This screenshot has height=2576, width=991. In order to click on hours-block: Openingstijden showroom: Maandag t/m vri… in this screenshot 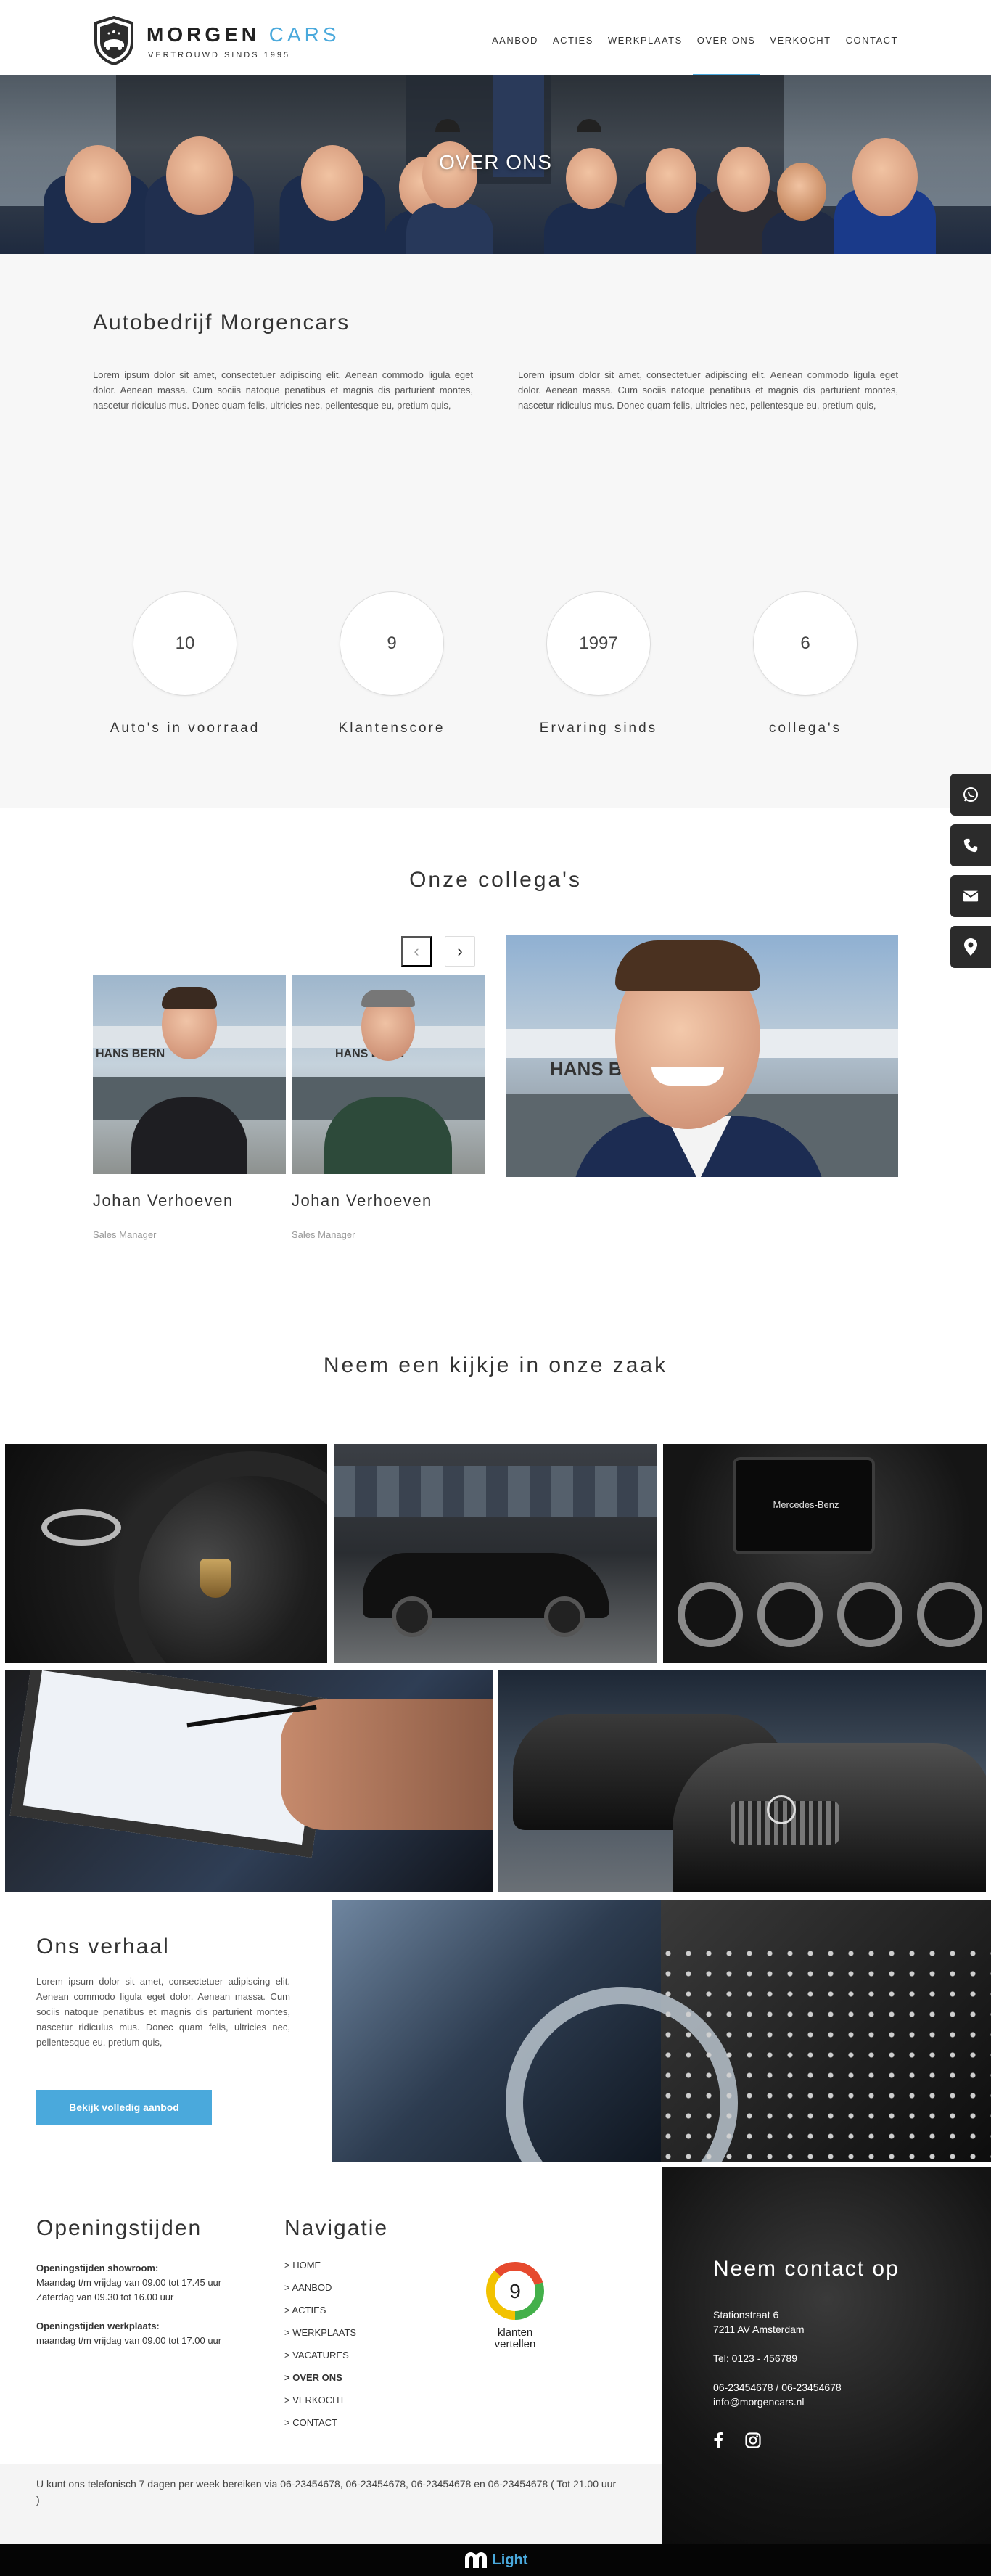, I will do `click(152, 2304)`.